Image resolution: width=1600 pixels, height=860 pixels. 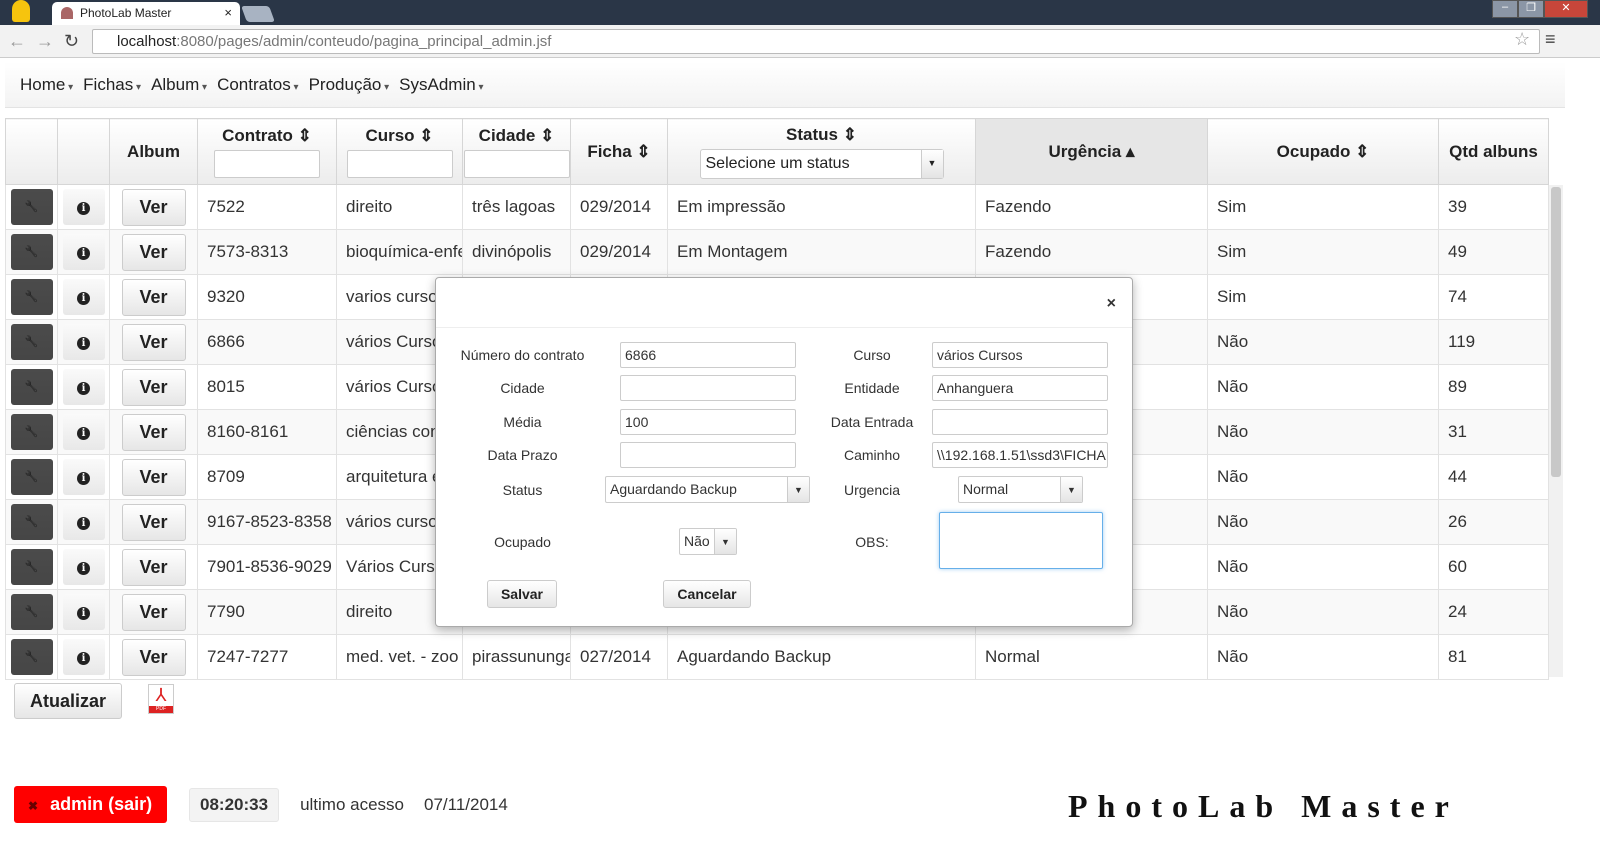 I want to click on label-data-entrada: Data Entrada, so click(x=872, y=422).